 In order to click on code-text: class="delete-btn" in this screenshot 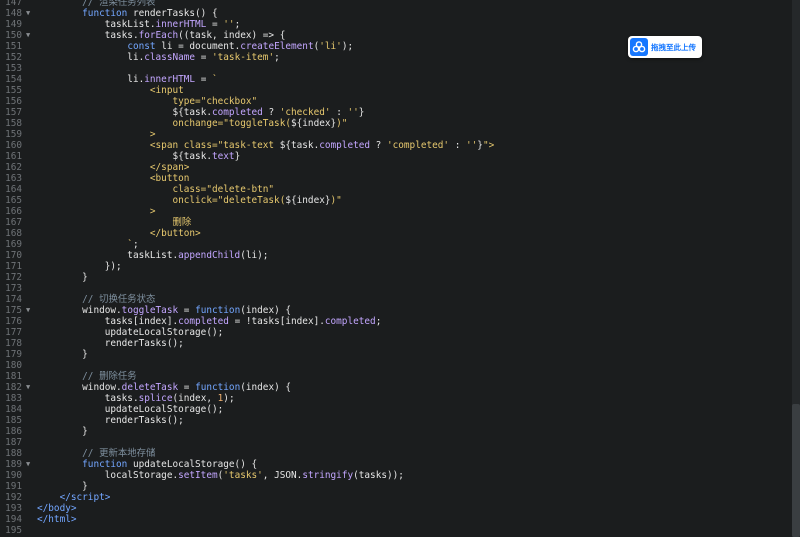, I will do `click(156, 189)`.